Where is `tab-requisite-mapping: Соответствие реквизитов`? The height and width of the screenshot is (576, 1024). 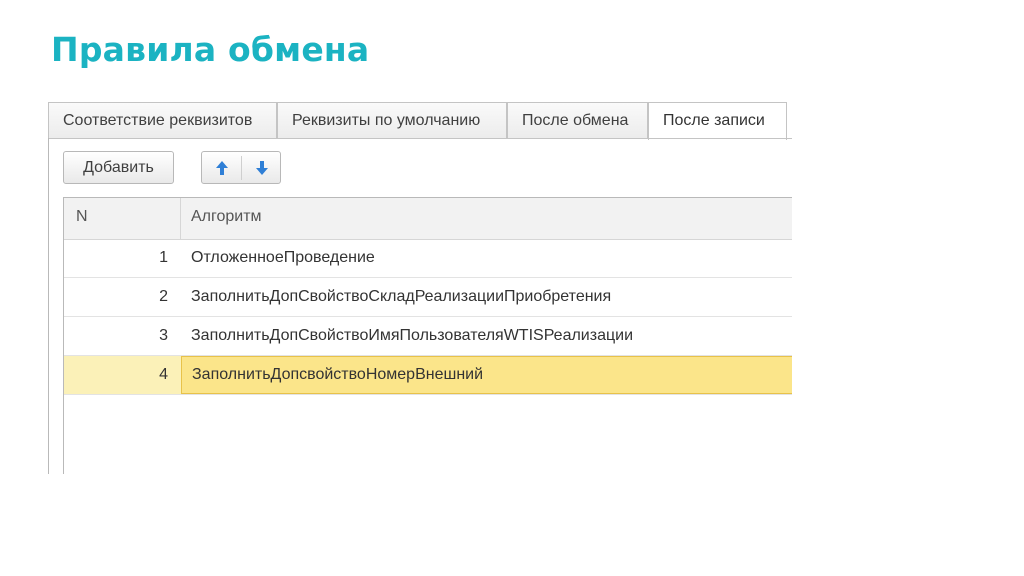
tab-requisite-mapping: Соответствие реквизитов is located at coordinates (162, 120).